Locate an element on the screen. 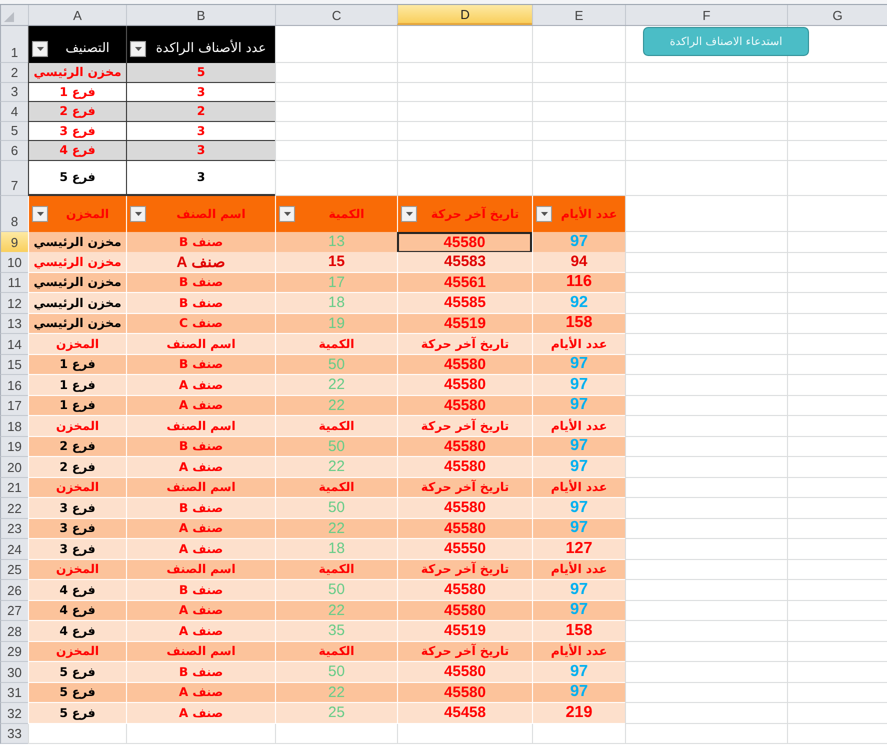 The image size is (887, 750). row-header: 27 is located at coordinates (14, 610).